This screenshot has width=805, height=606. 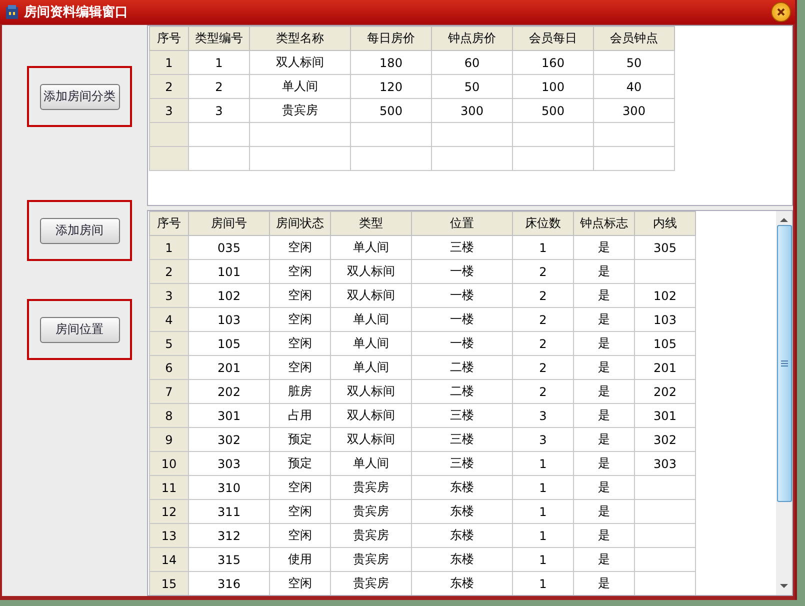 What do you see at coordinates (665, 344) in the screenshot?
I see `table-cell: 105` at bounding box center [665, 344].